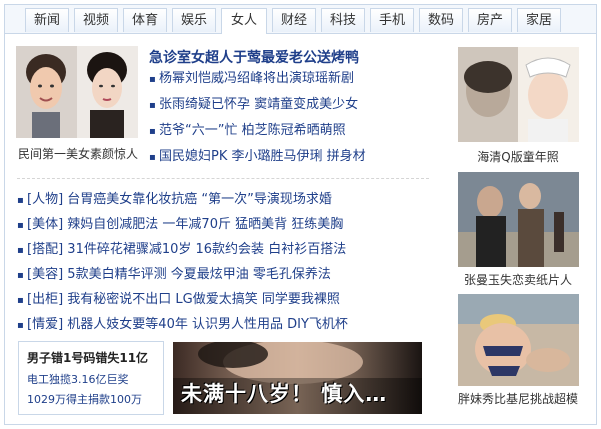  I want to click on feature-list-item: ▪ 张雨绮疑已怀孕 窦靖童变成美少女, so click(253, 105).